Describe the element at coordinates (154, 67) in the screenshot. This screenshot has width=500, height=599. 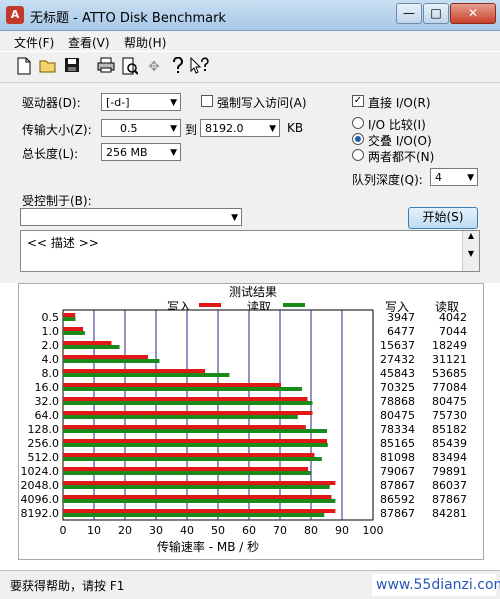
I see `move-icon: ✥` at that location.